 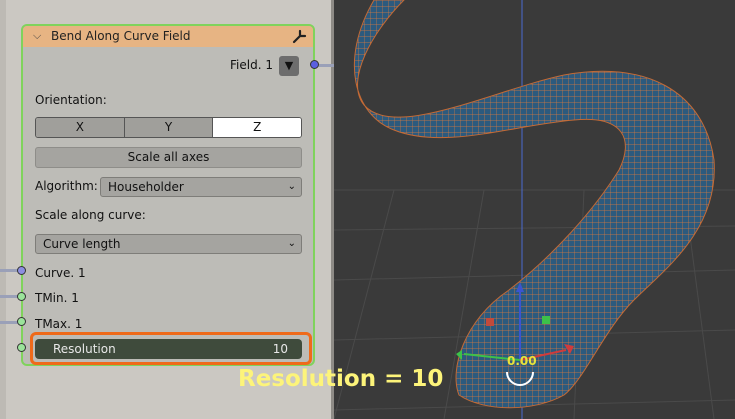 What do you see at coordinates (21, 296) in the screenshot?
I see `tmin-input-socket` at bounding box center [21, 296].